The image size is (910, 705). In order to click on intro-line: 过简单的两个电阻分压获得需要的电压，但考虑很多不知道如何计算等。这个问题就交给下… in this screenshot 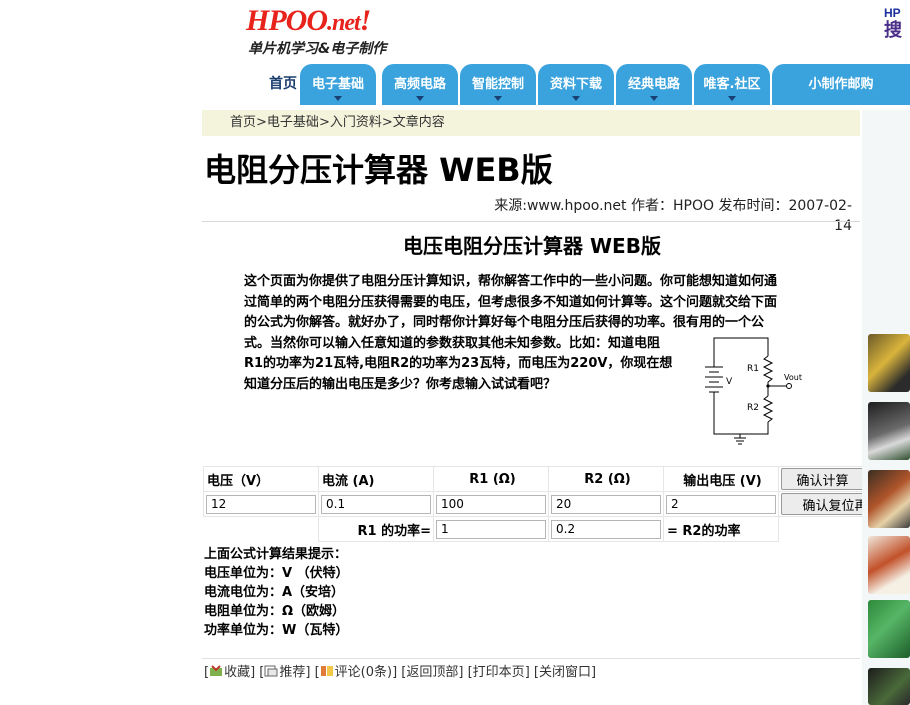, I will do `click(511, 302)`.